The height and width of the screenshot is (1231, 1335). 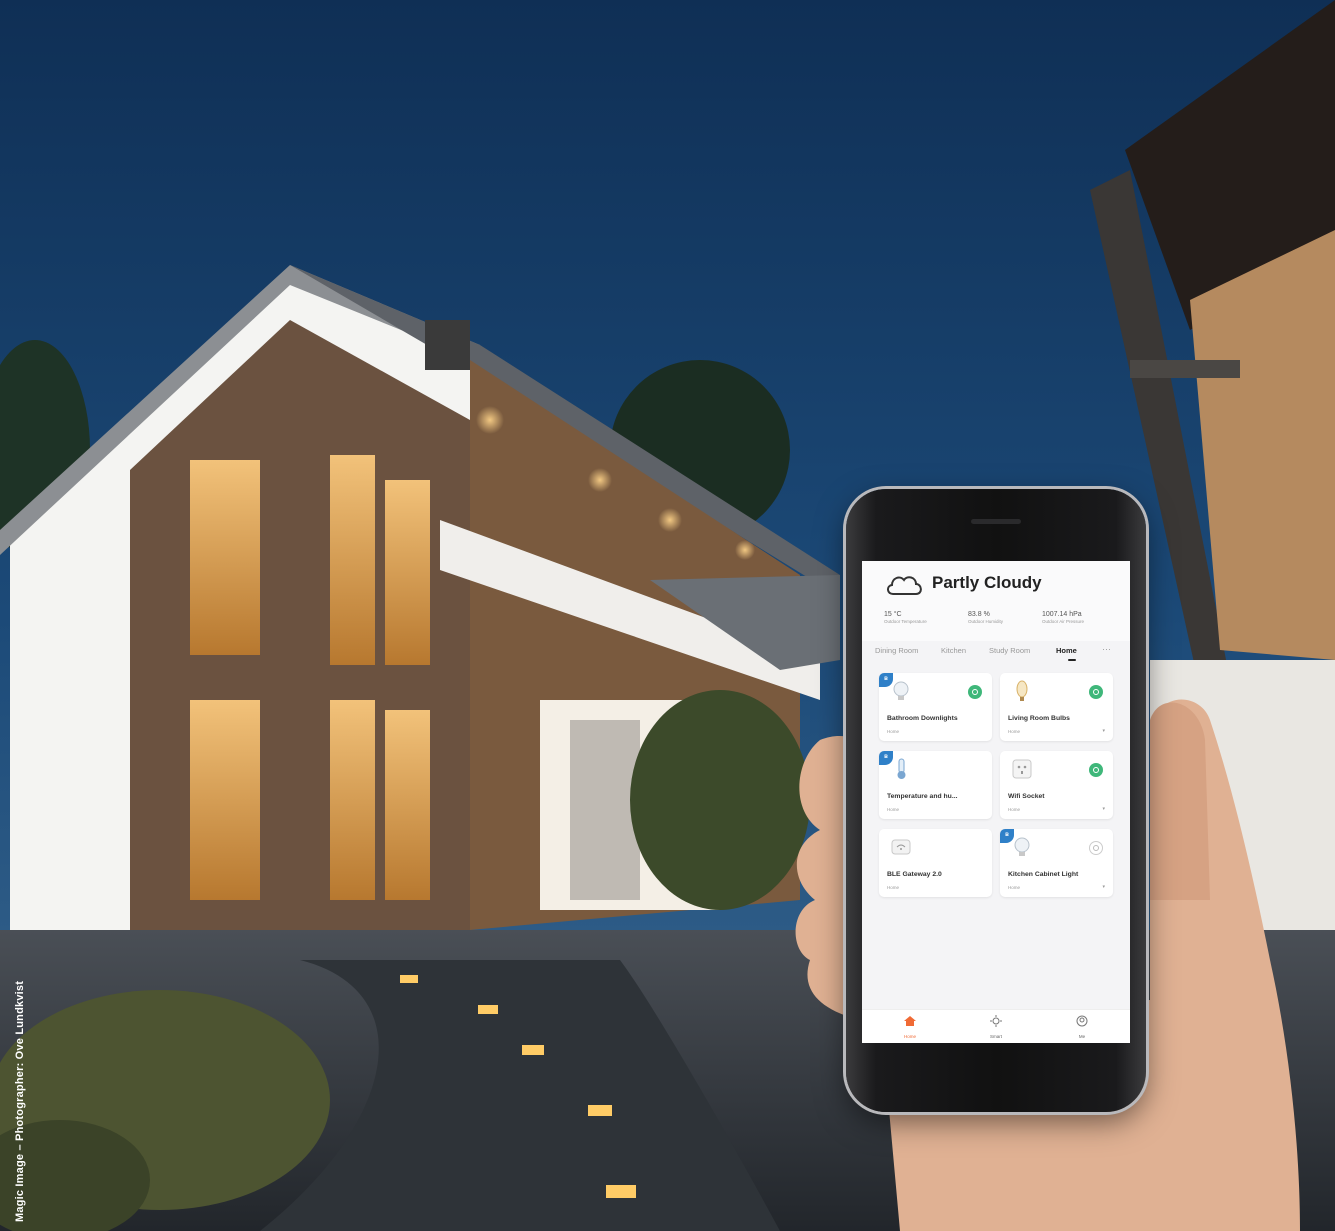 I want to click on device-name: Wifi Socket, so click(x=1026, y=796).